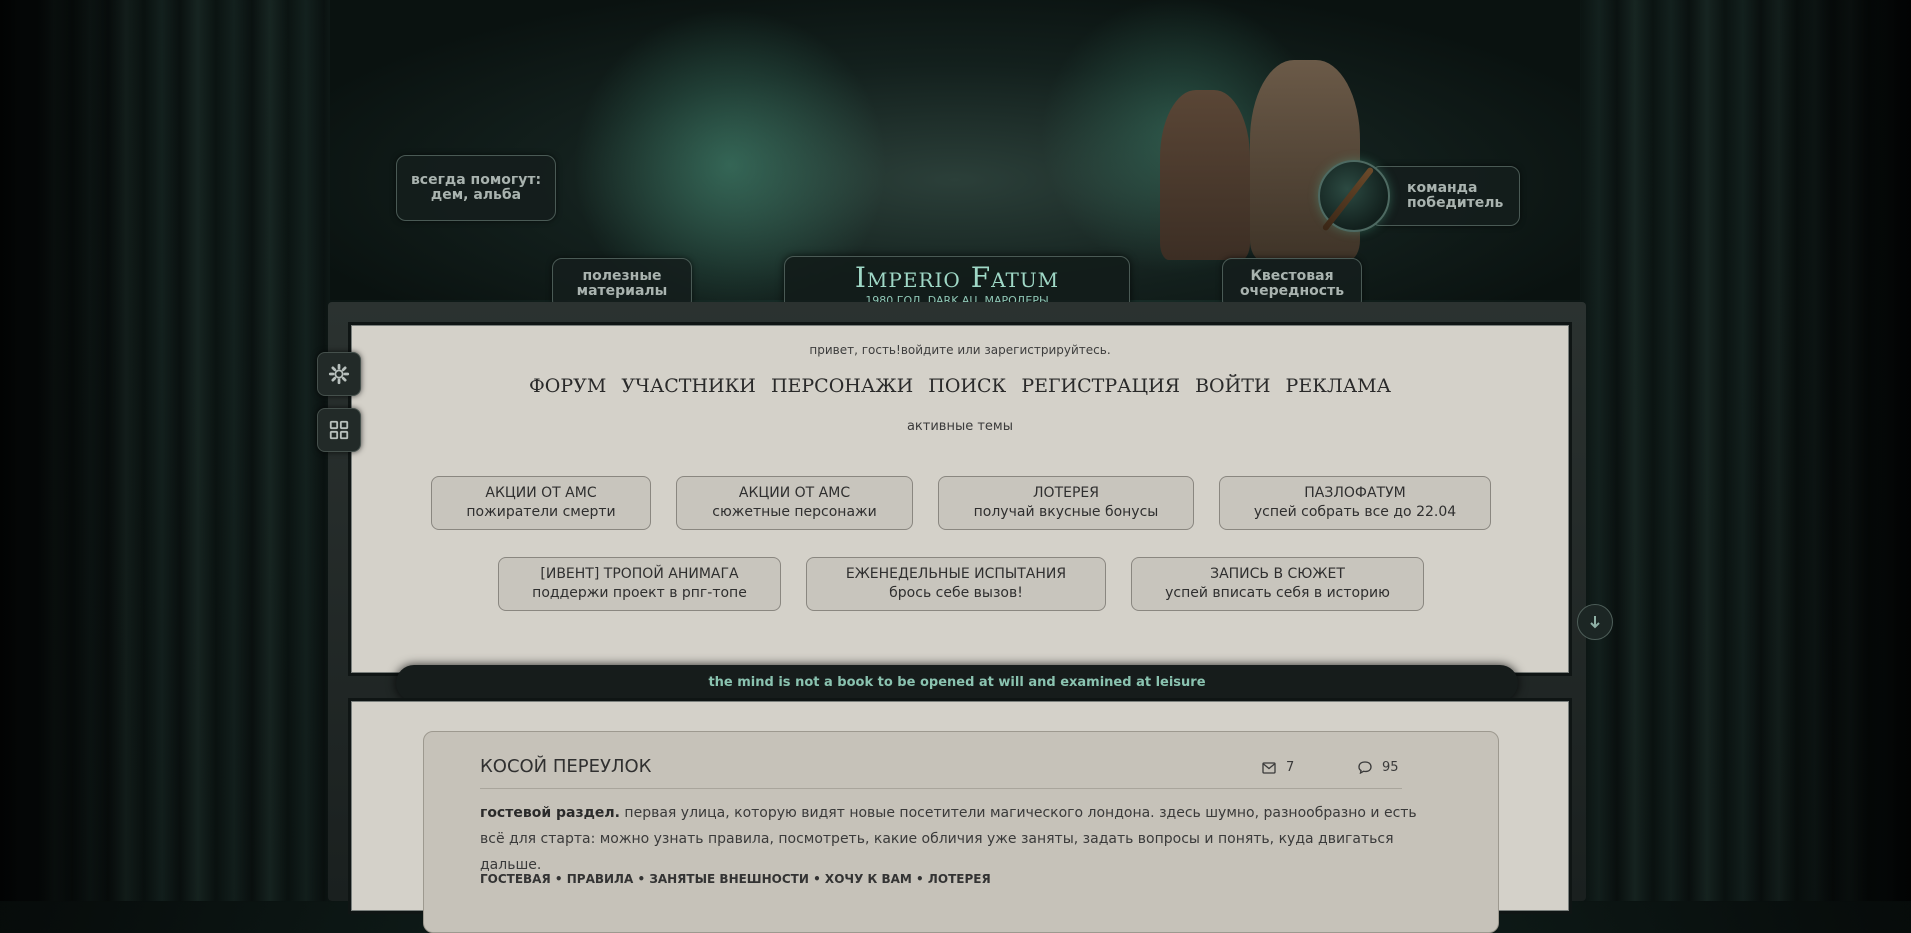 Image resolution: width=1911 pixels, height=933 pixels. What do you see at coordinates (1066, 503) in the screenshot?
I see `topic-pill: ЛОТЕРЕЯ получай вкусные бонусы` at bounding box center [1066, 503].